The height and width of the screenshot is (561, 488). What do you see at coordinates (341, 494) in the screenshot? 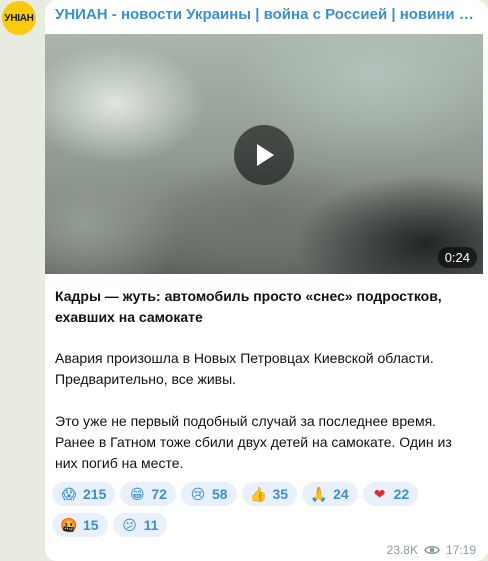
I see `reaction-count: 24` at bounding box center [341, 494].